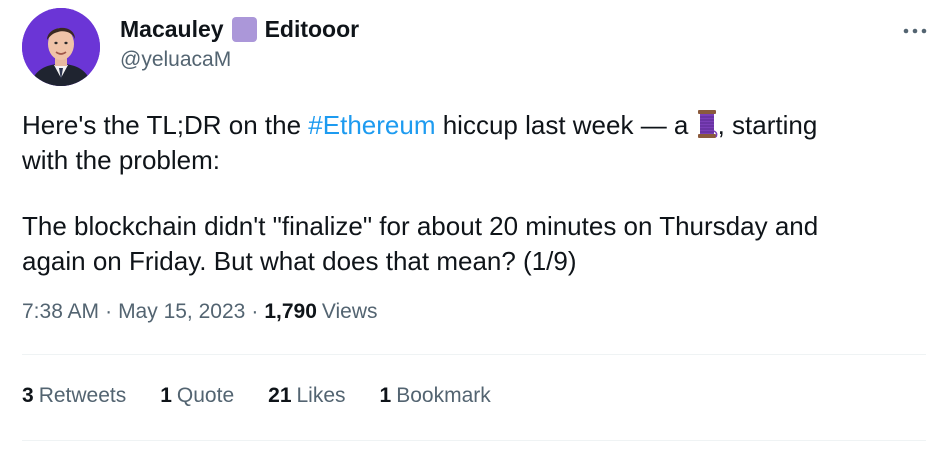 The height and width of the screenshot is (452, 948). I want to click on quotes-label: Quote, so click(205, 395).